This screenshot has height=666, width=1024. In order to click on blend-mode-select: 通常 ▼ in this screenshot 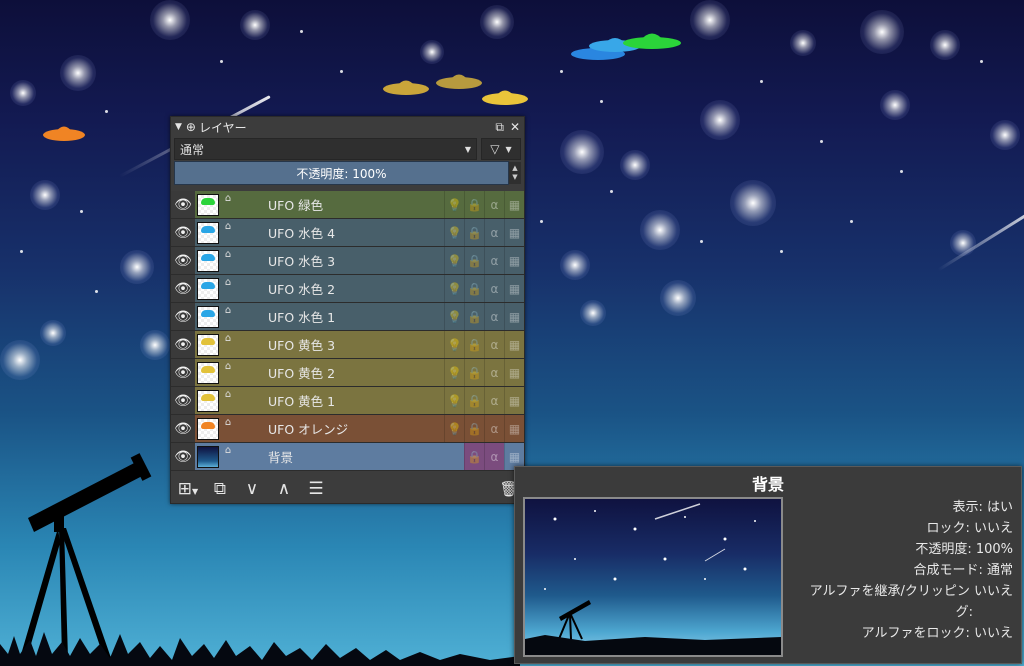, I will do `click(325, 149)`.